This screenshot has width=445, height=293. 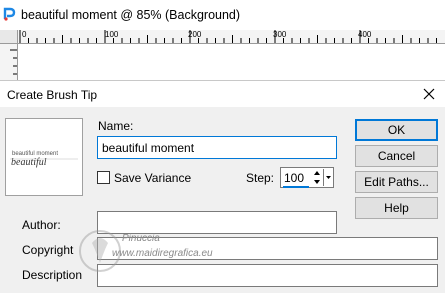 What do you see at coordinates (112, 34) in the screenshot?
I see `ruler-label: 100` at bounding box center [112, 34].